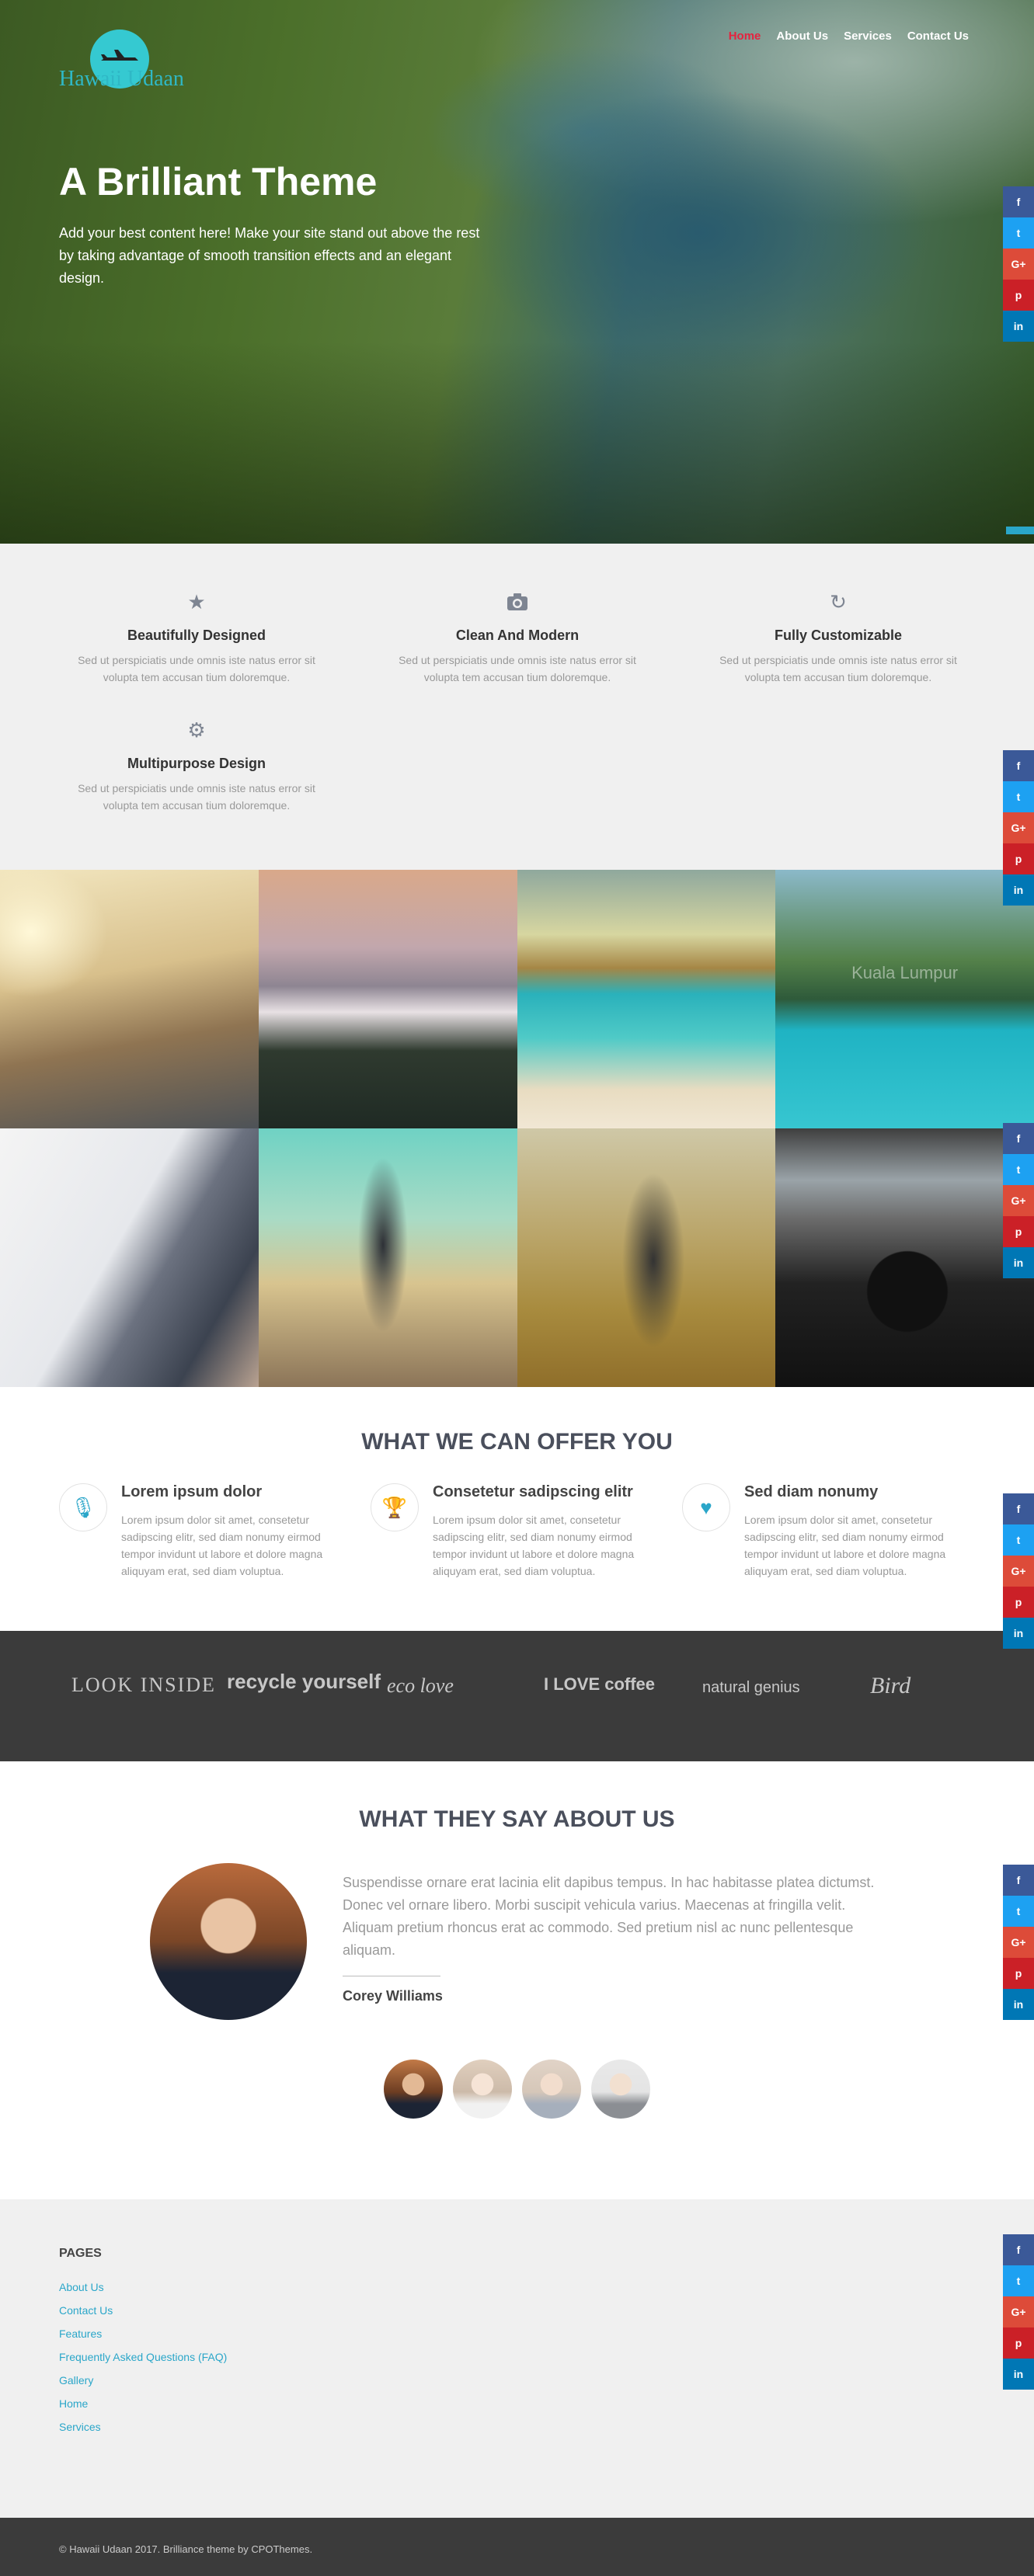 This screenshot has width=1034, height=2576. I want to click on hero-title: A Brilliant Theme, so click(218, 181).